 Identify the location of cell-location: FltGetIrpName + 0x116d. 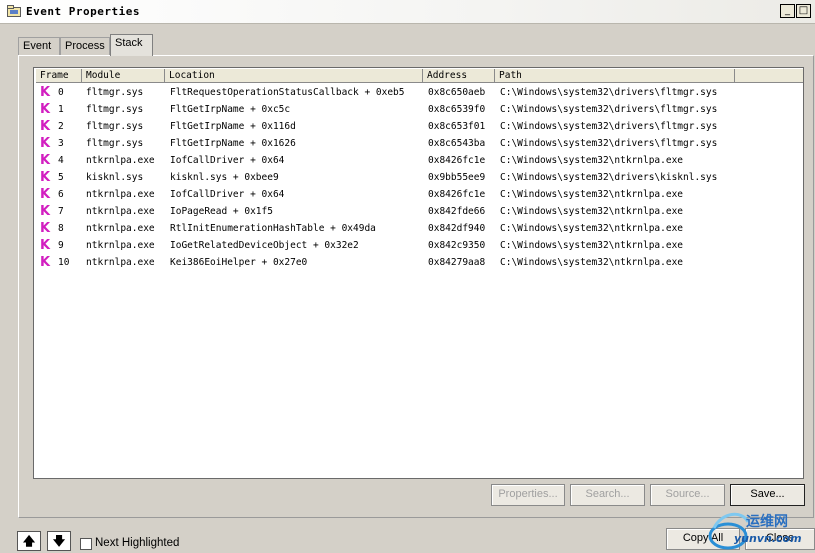
(233, 126).